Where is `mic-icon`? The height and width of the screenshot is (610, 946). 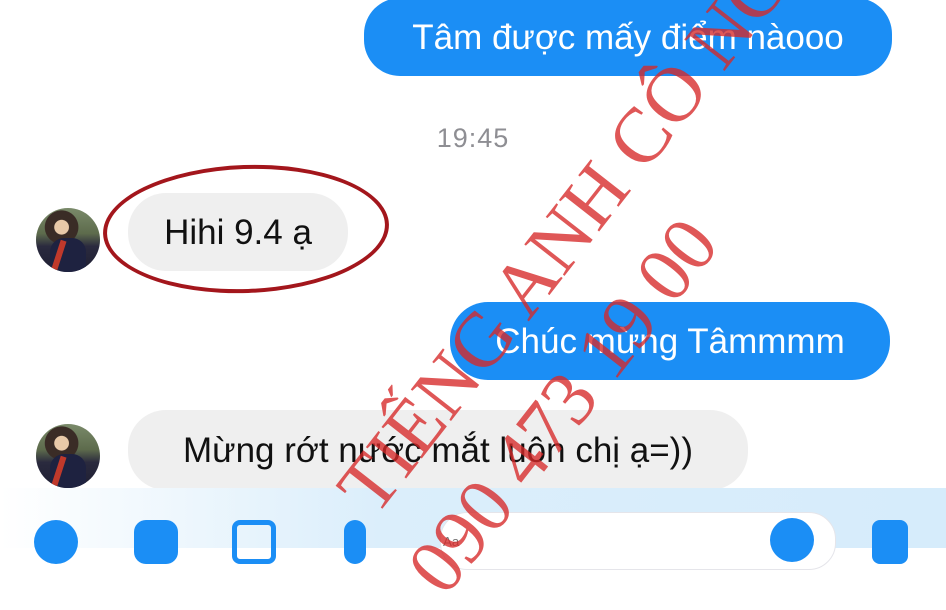
mic-icon is located at coordinates (355, 542).